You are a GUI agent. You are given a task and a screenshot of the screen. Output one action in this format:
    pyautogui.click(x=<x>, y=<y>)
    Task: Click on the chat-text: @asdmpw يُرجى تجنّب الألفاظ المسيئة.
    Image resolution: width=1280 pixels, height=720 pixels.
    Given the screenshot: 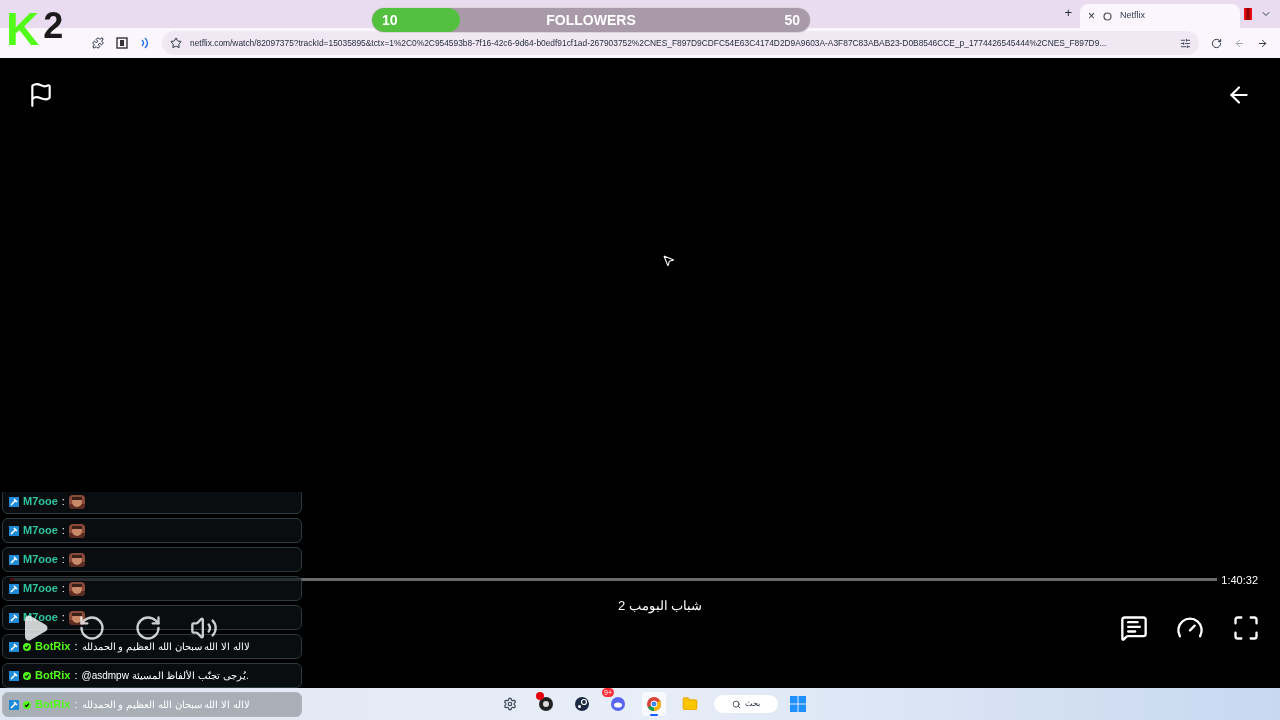 What is the action you would take?
    pyautogui.click(x=165, y=676)
    